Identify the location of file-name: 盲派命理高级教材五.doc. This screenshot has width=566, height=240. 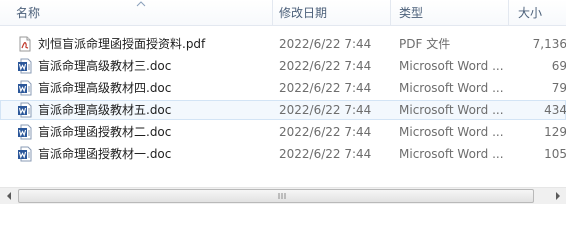
(105, 110).